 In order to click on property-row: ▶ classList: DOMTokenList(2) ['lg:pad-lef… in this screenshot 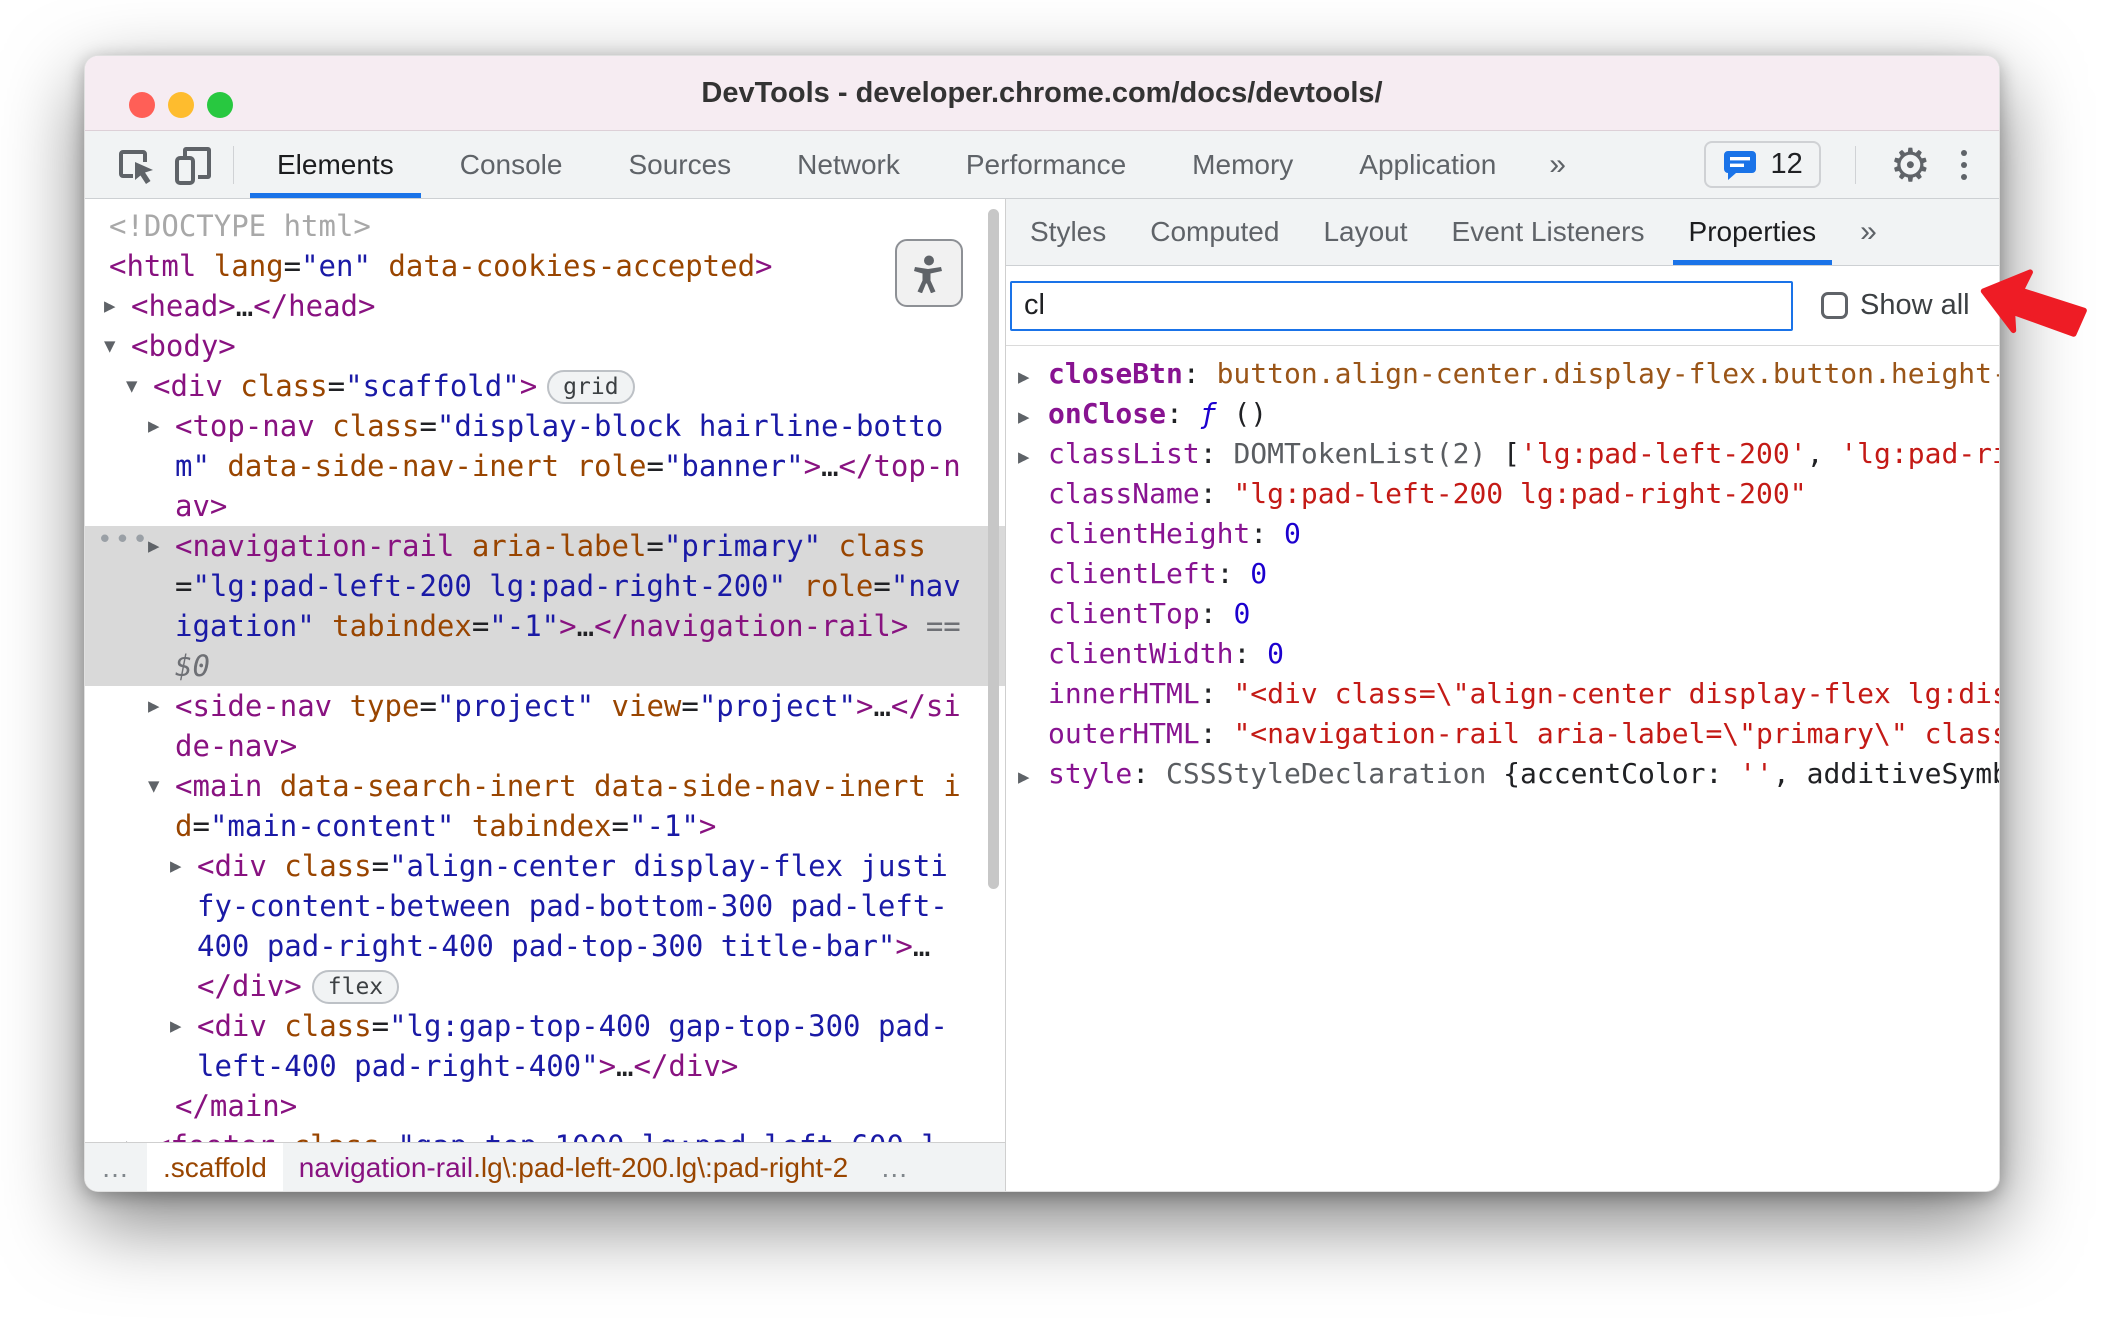, I will do `click(1508, 454)`.